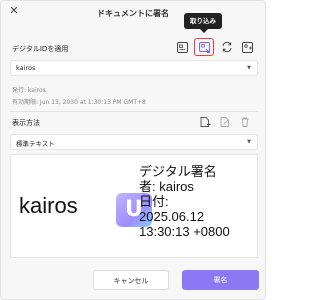 The height and width of the screenshot is (300, 320). Describe the element at coordinates (26, 68) in the screenshot. I see `digital-id-value: kairos` at that location.